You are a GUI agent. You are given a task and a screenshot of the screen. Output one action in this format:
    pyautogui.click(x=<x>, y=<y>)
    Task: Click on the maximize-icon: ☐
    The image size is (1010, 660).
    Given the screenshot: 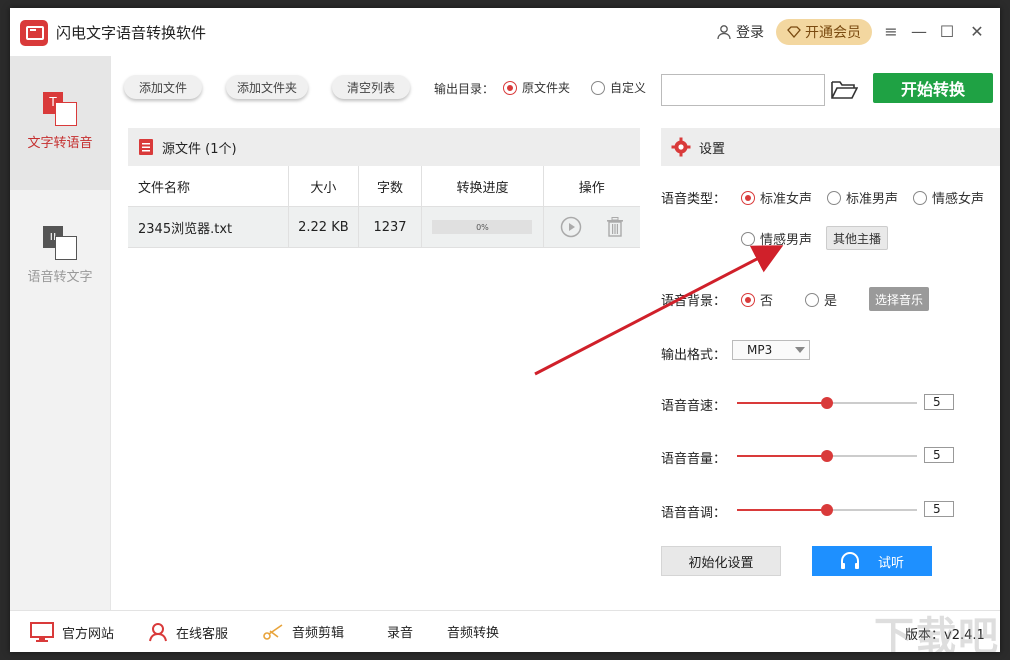 What is the action you would take?
    pyautogui.click(x=947, y=31)
    